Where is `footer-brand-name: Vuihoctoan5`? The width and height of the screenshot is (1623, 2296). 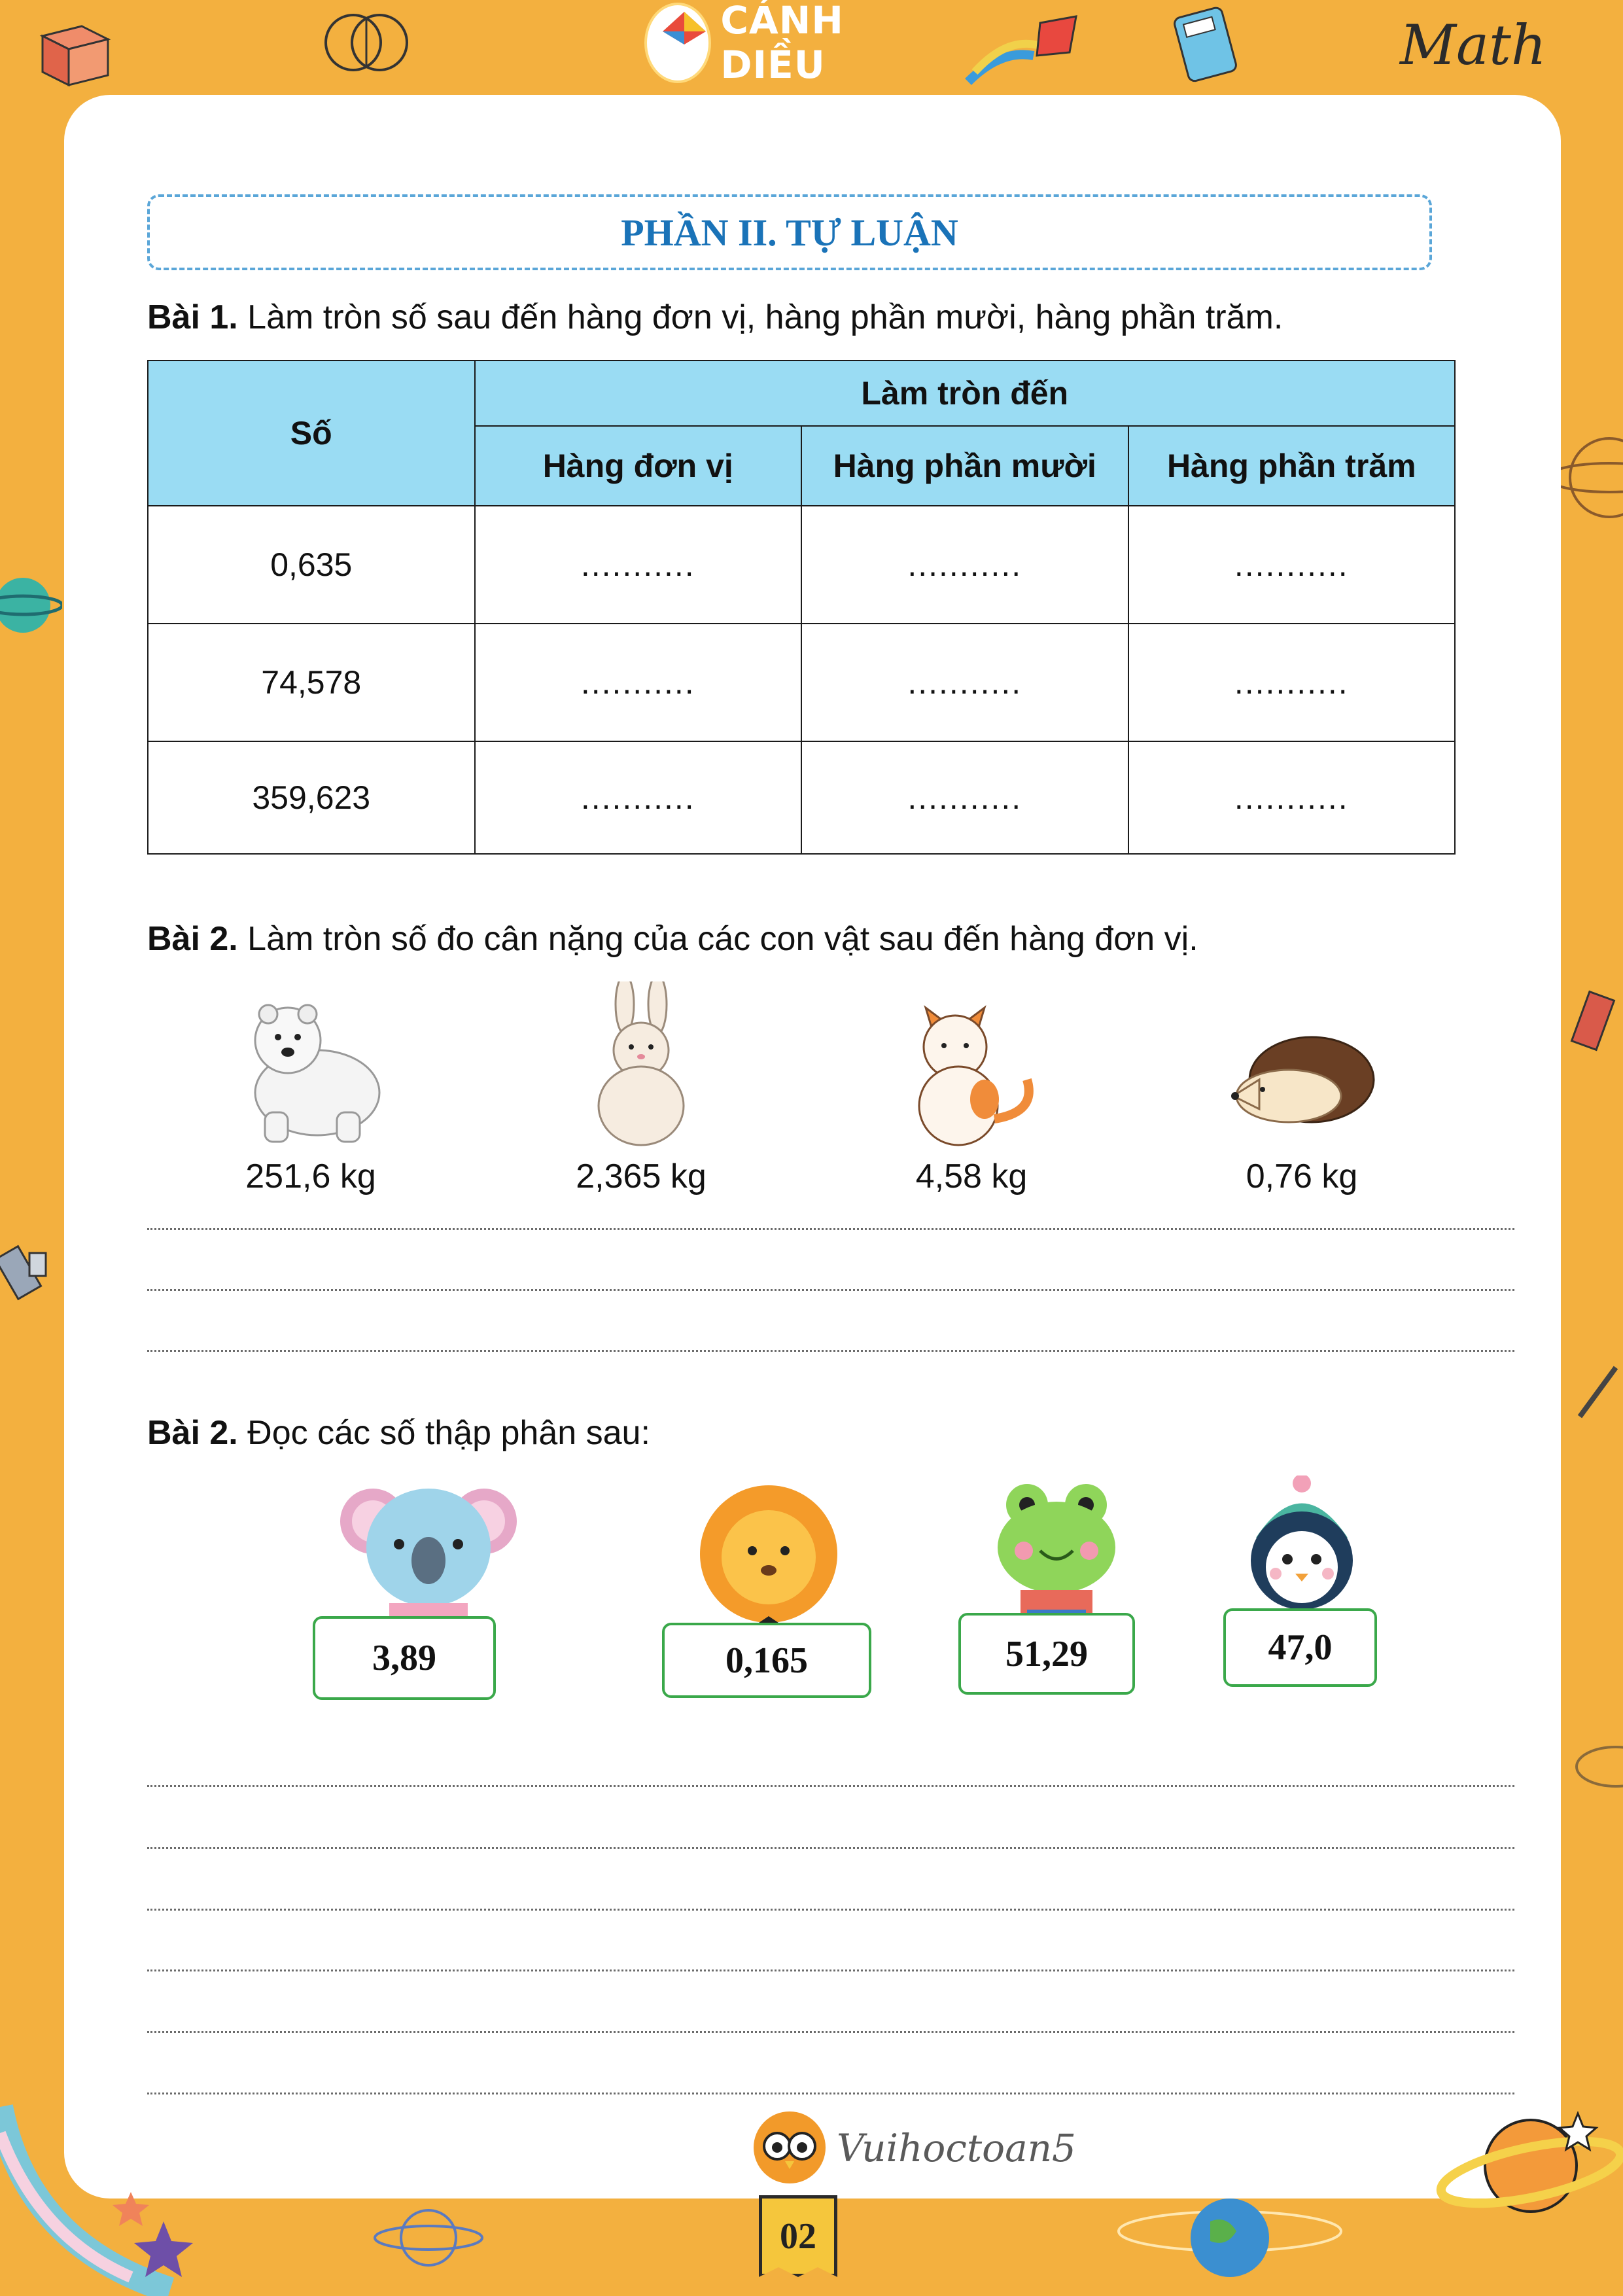
footer-brand-name: Vuihoctoan5 is located at coordinates (956, 2147).